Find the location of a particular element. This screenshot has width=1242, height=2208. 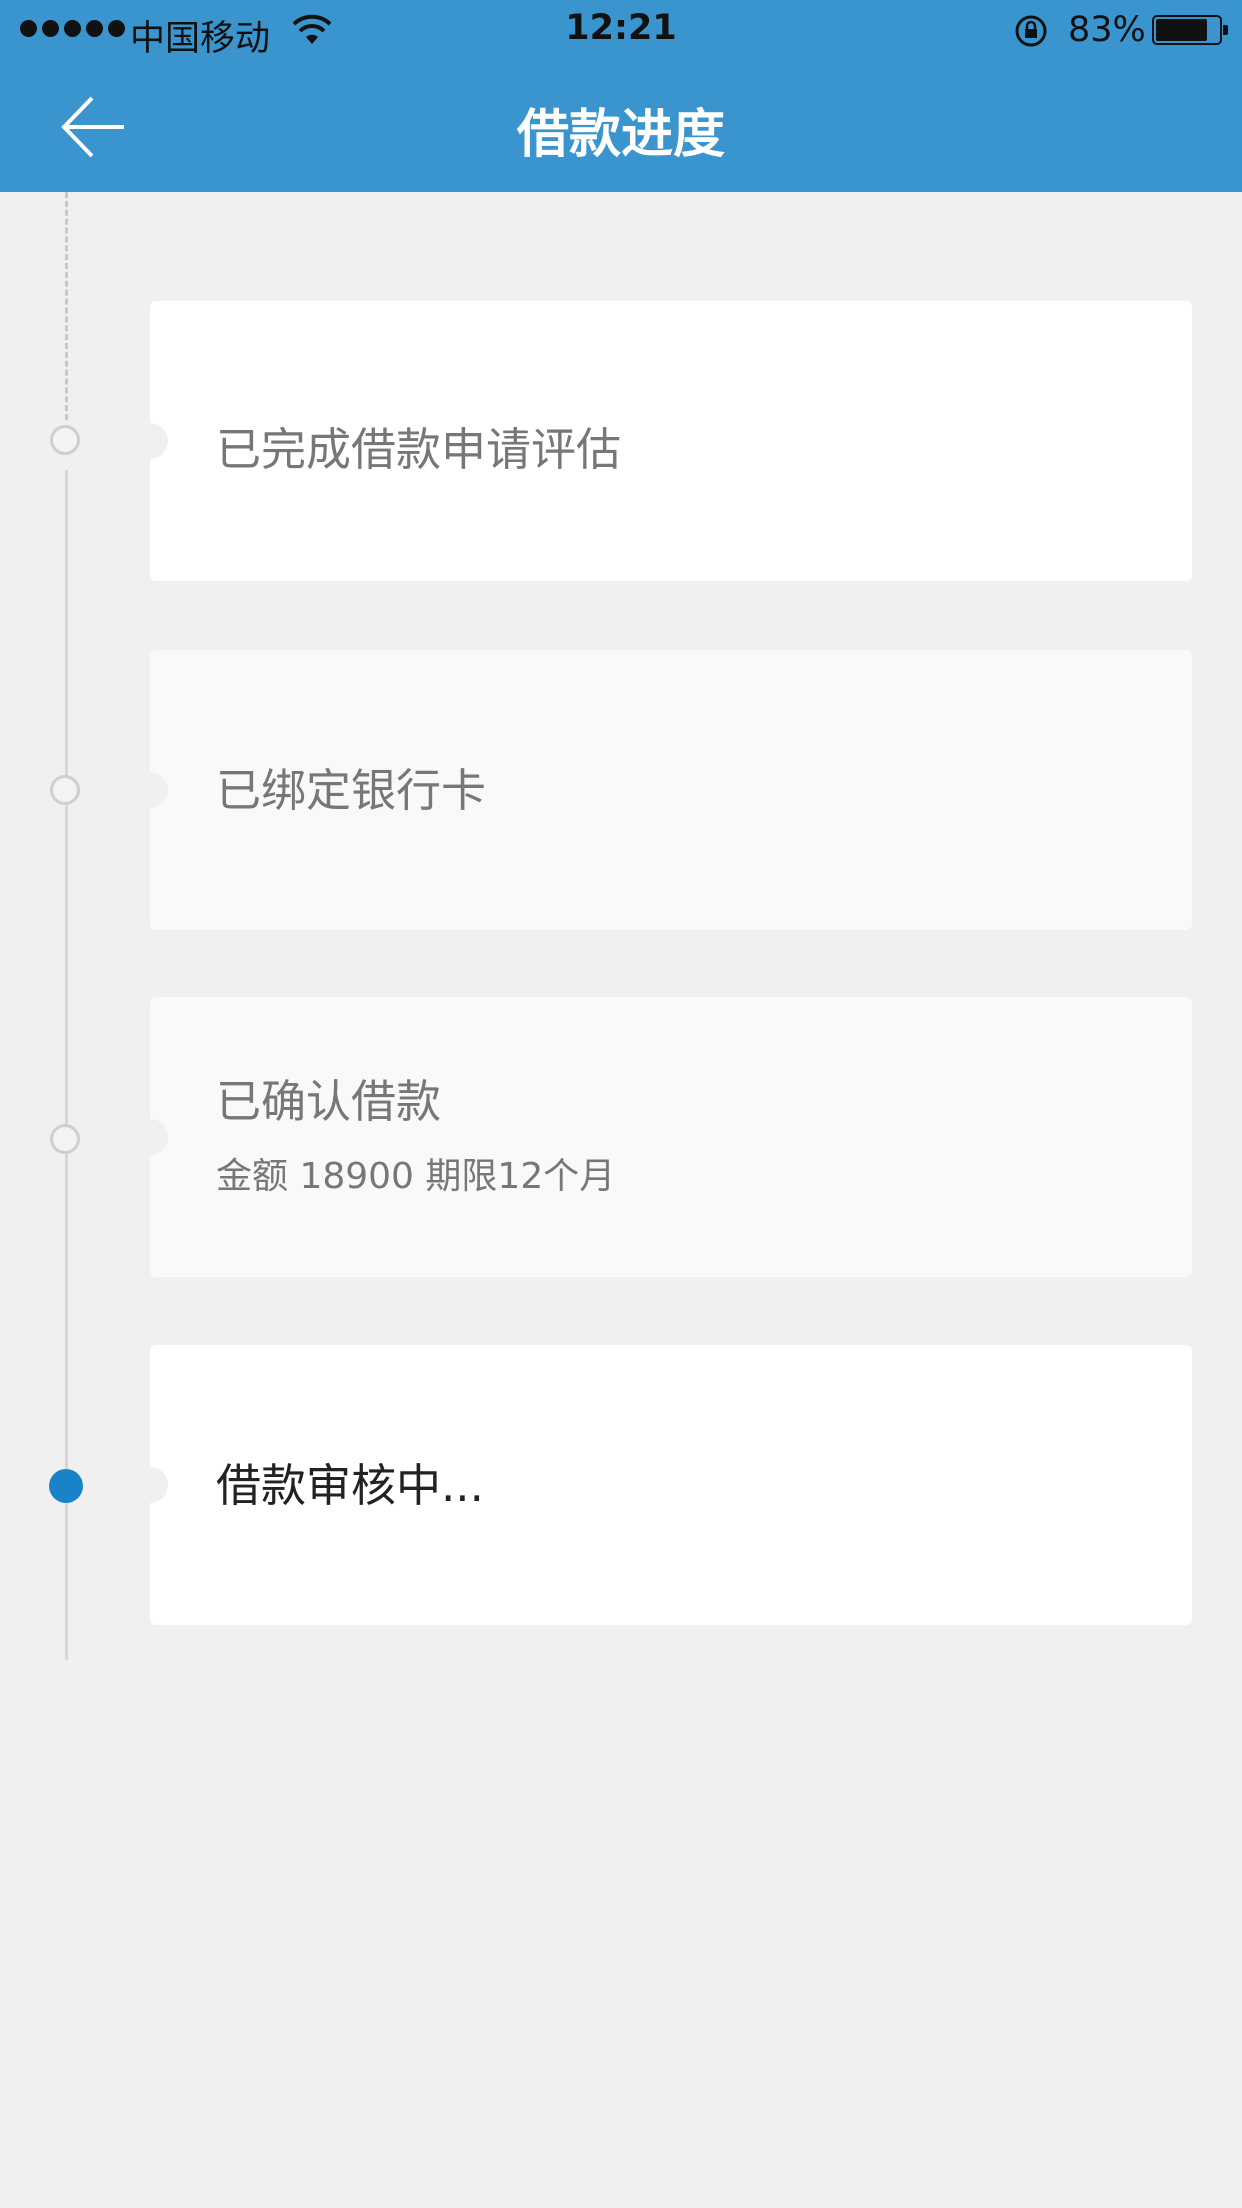

step-3-label: 已确认借款 is located at coordinates (329, 1101).